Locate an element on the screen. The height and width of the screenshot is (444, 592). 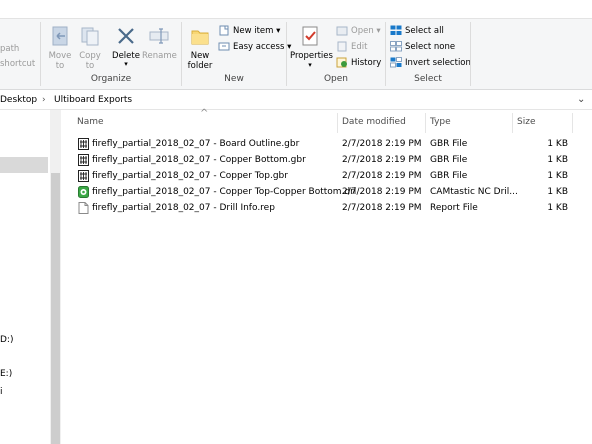
paste-shortcut-button: shortcut is located at coordinates (17, 64).